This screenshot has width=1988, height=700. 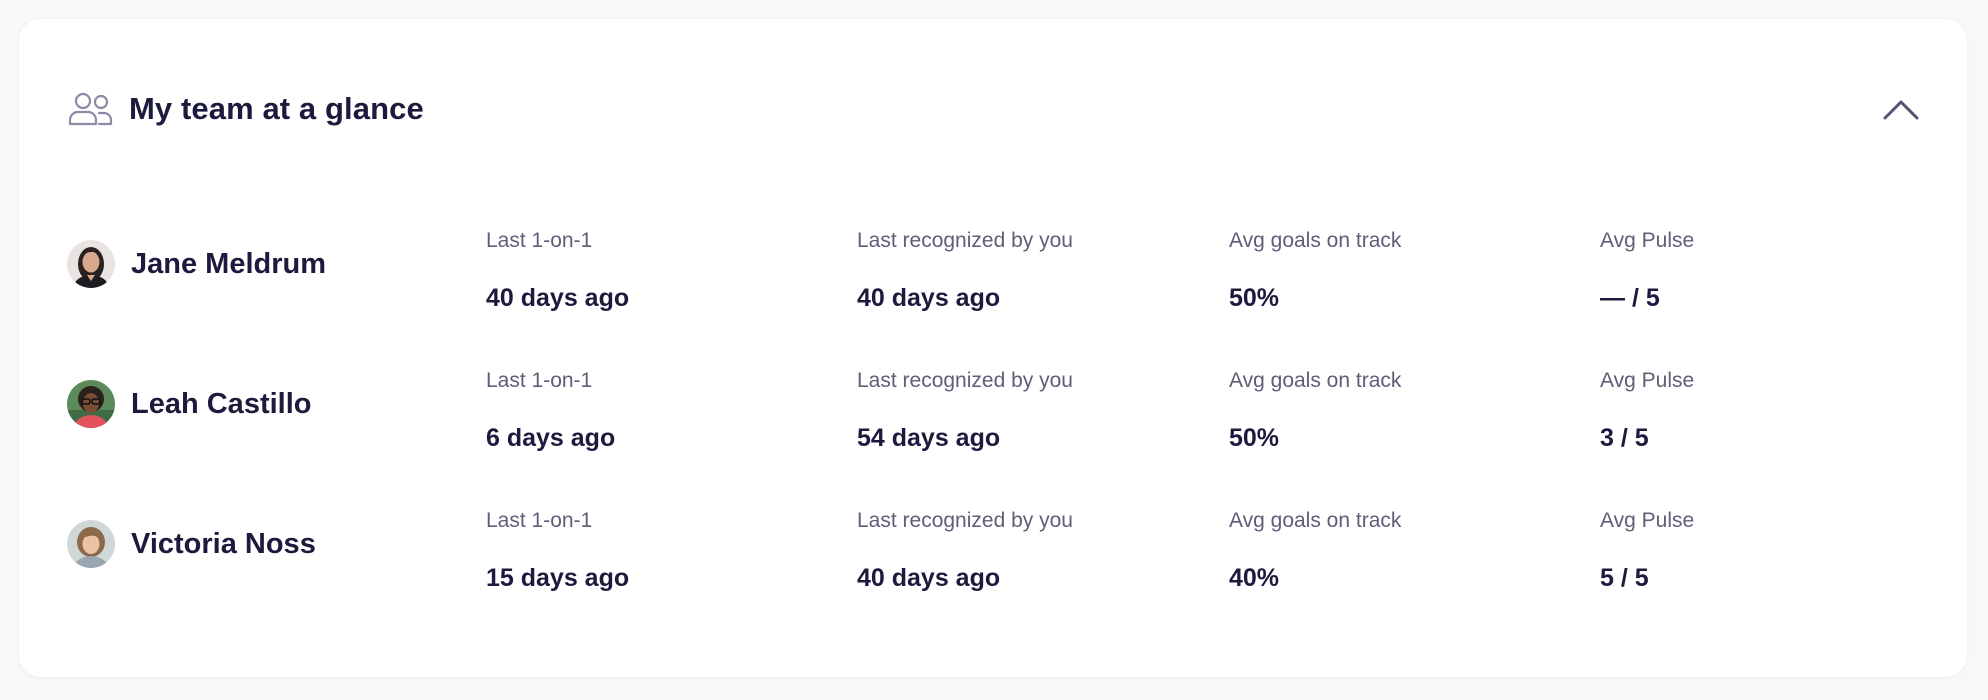 What do you see at coordinates (929, 438) in the screenshot?
I see `metric-value: 54 days ago` at bounding box center [929, 438].